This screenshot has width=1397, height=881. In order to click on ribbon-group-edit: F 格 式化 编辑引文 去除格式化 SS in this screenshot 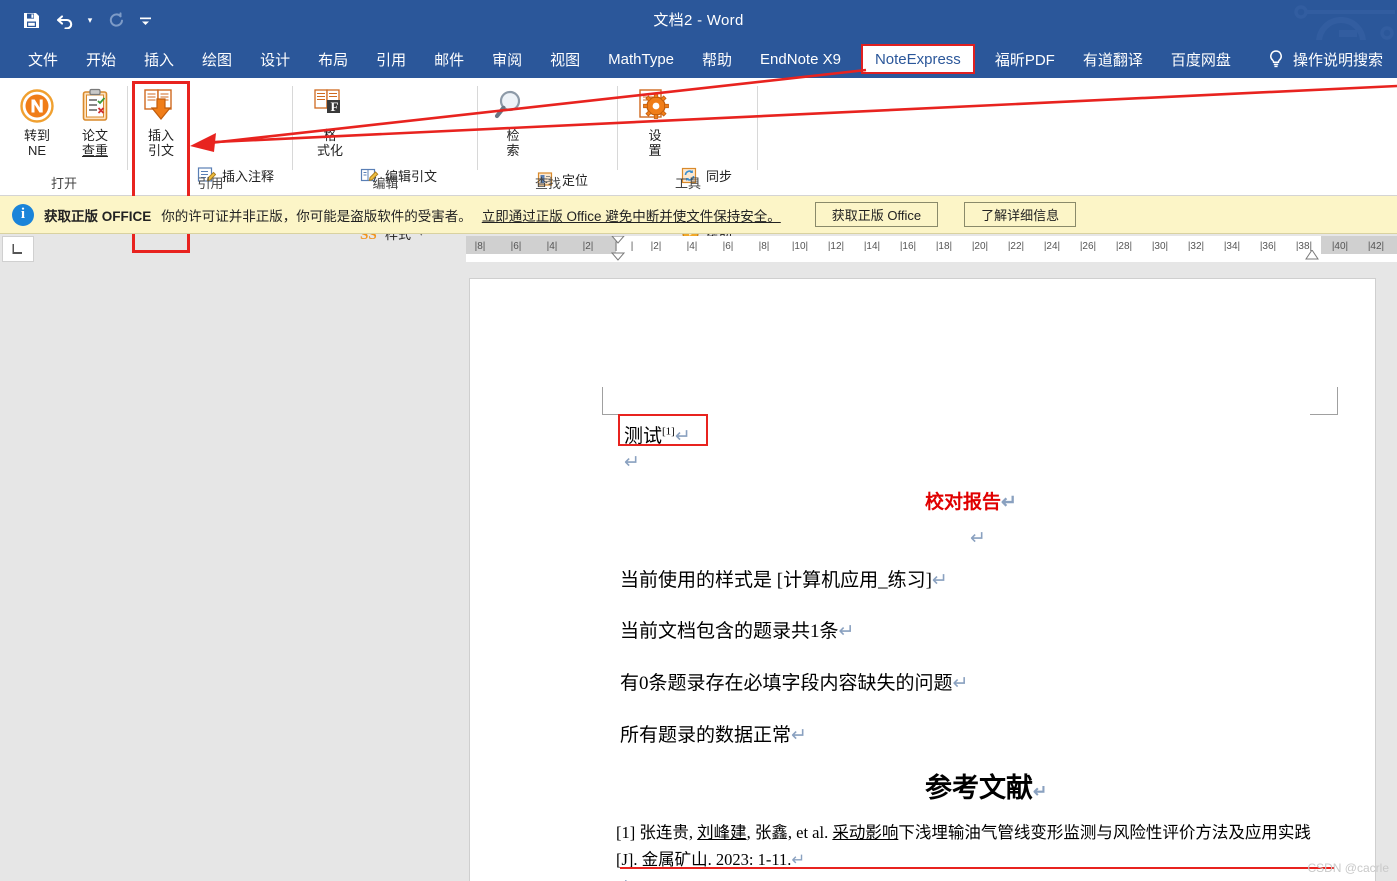, I will do `click(385, 160)`.